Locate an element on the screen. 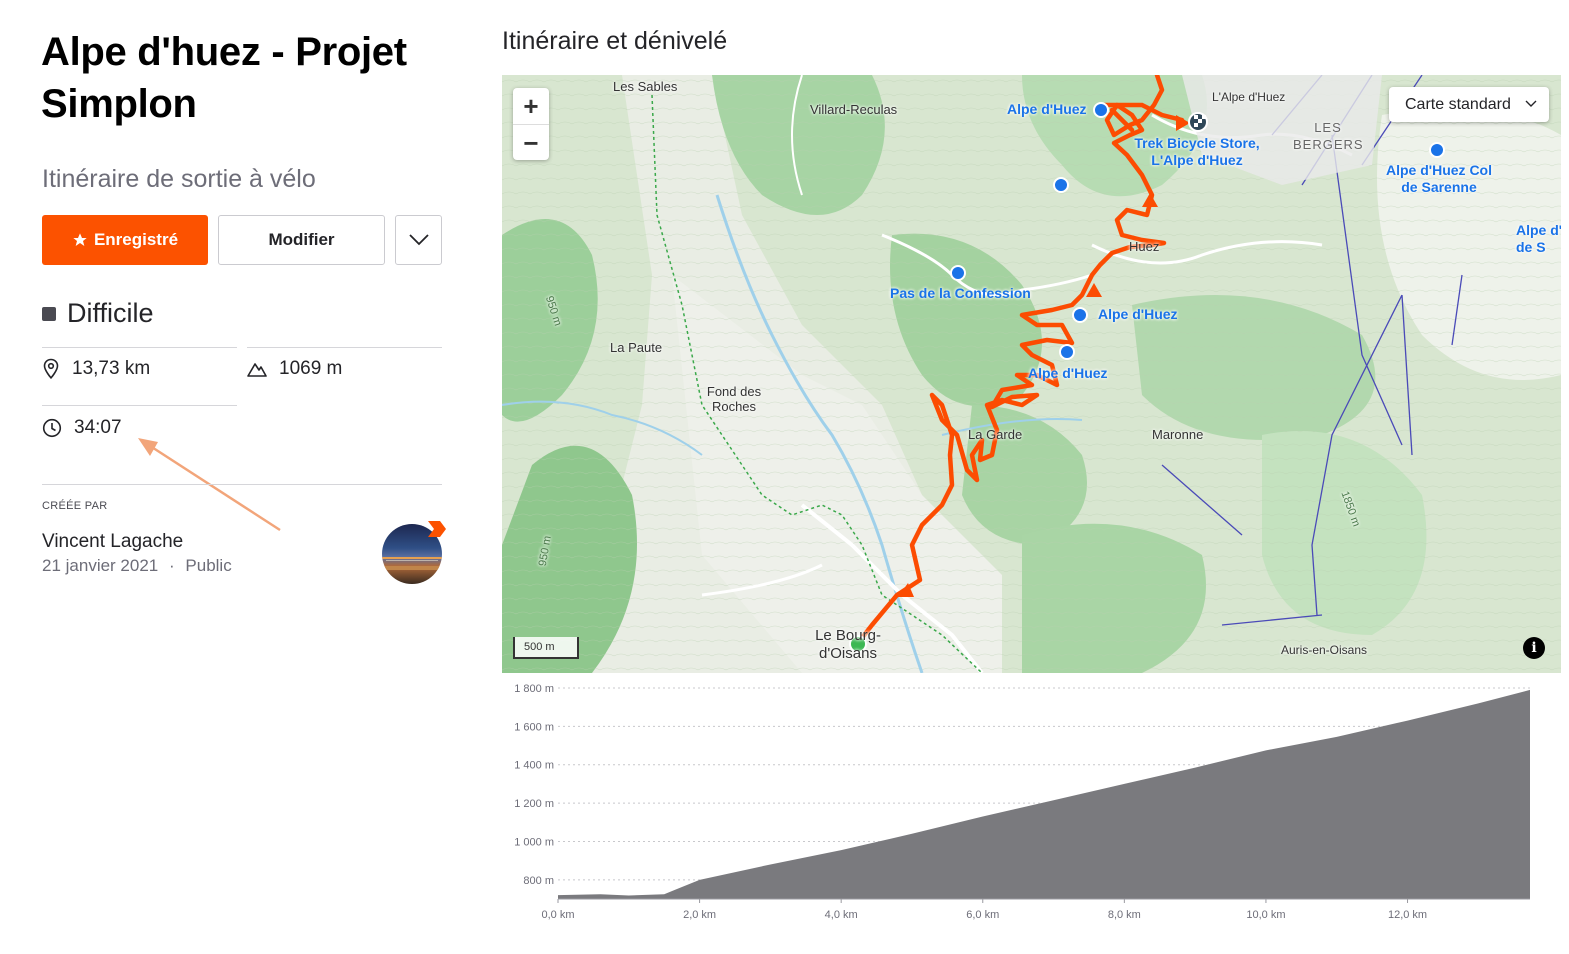 The image size is (1569, 954). x-tick-label: 6,0 km is located at coordinates (982, 915).